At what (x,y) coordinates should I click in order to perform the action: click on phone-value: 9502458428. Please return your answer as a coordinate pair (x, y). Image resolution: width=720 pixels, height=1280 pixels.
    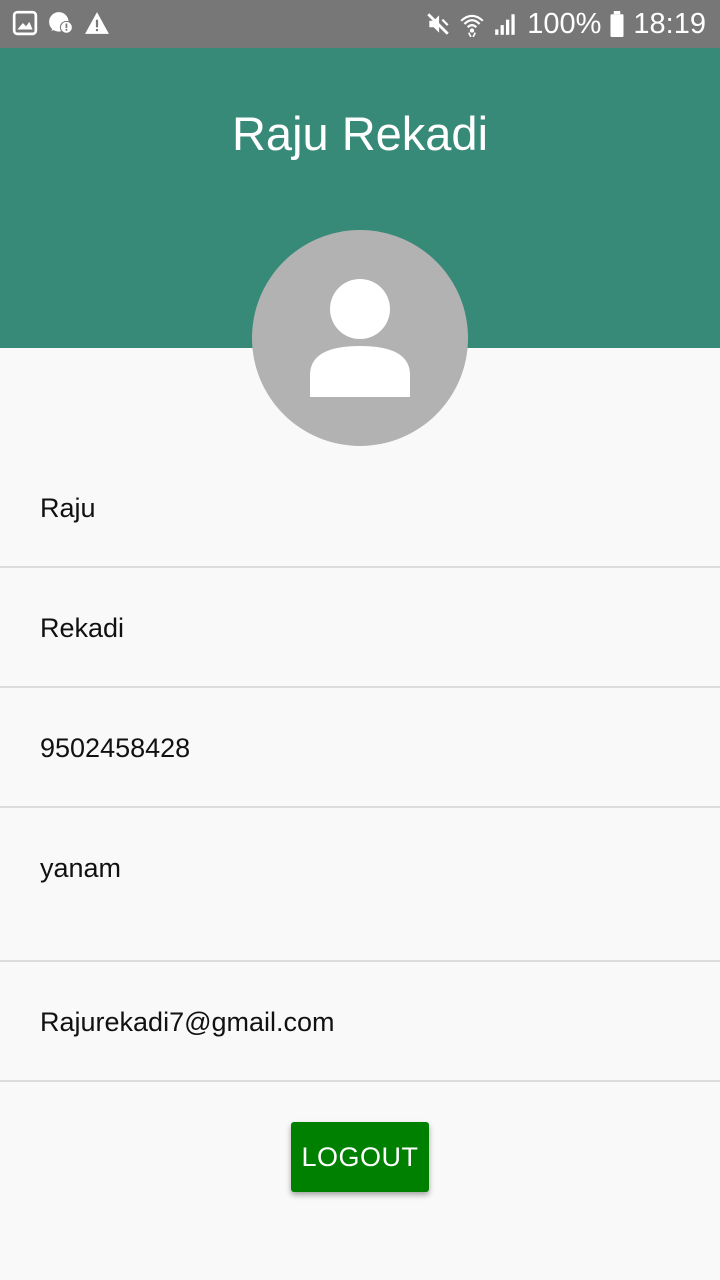
    Looking at the image, I should click on (115, 748).